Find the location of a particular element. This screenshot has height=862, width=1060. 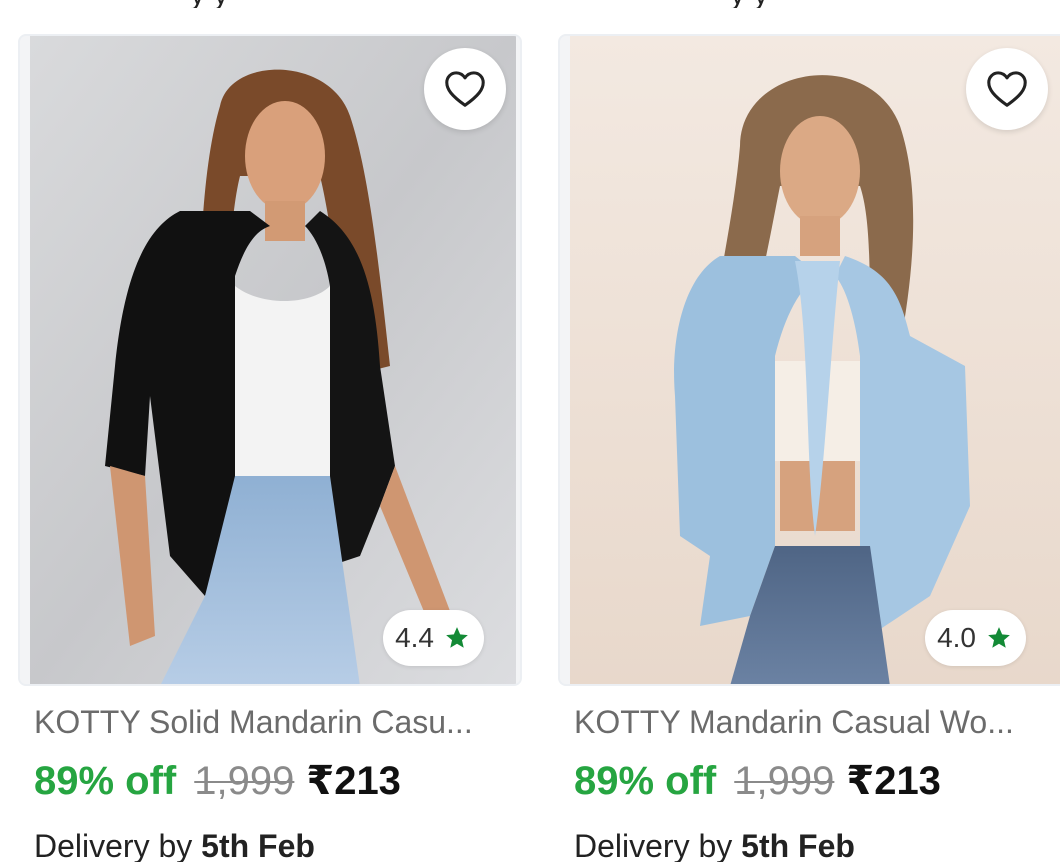

rating-badge: 4.4 is located at coordinates (433, 638).